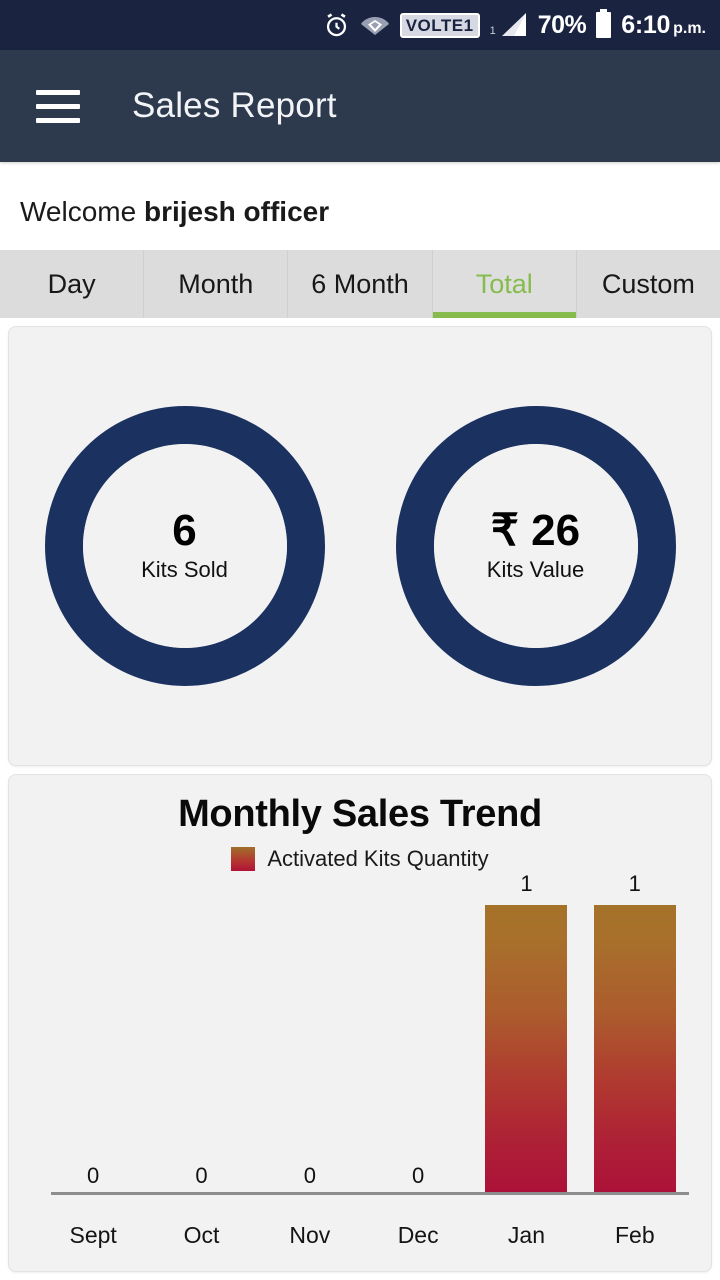 The height and width of the screenshot is (1280, 720). Describe the element at coordinates (535, 530) in the screenshot. I see `kits-value-value: ₹ 26` at that location.